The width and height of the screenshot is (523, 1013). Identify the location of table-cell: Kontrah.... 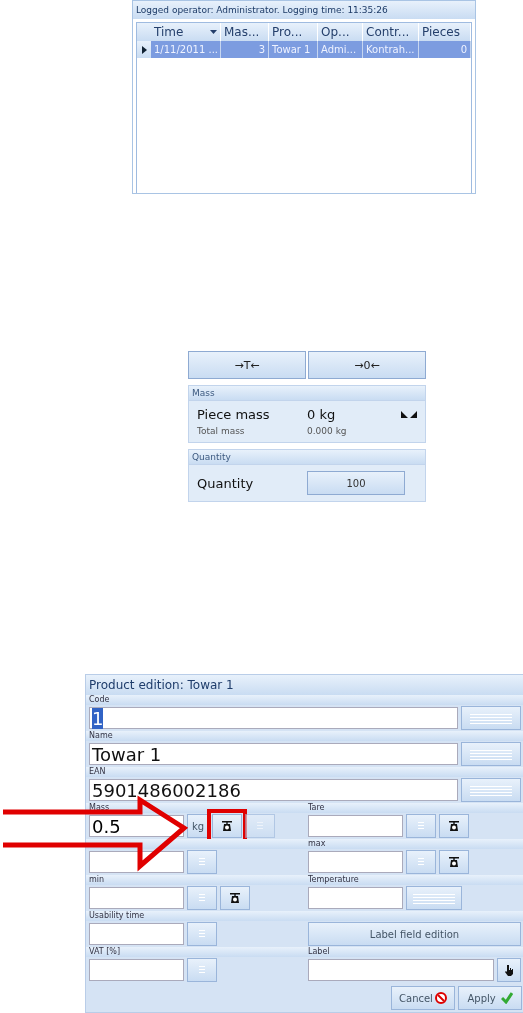
(391, 49).